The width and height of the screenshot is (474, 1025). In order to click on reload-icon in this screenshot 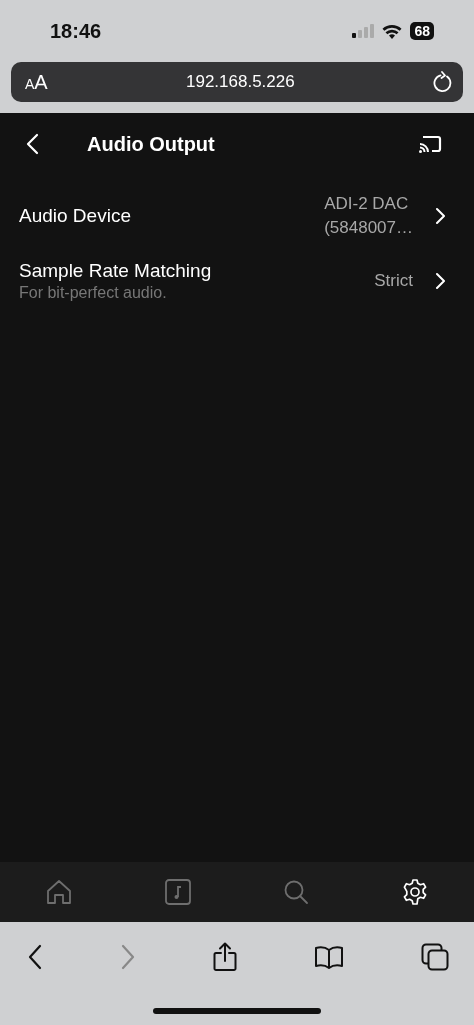, I will do `click(443, 82)`.